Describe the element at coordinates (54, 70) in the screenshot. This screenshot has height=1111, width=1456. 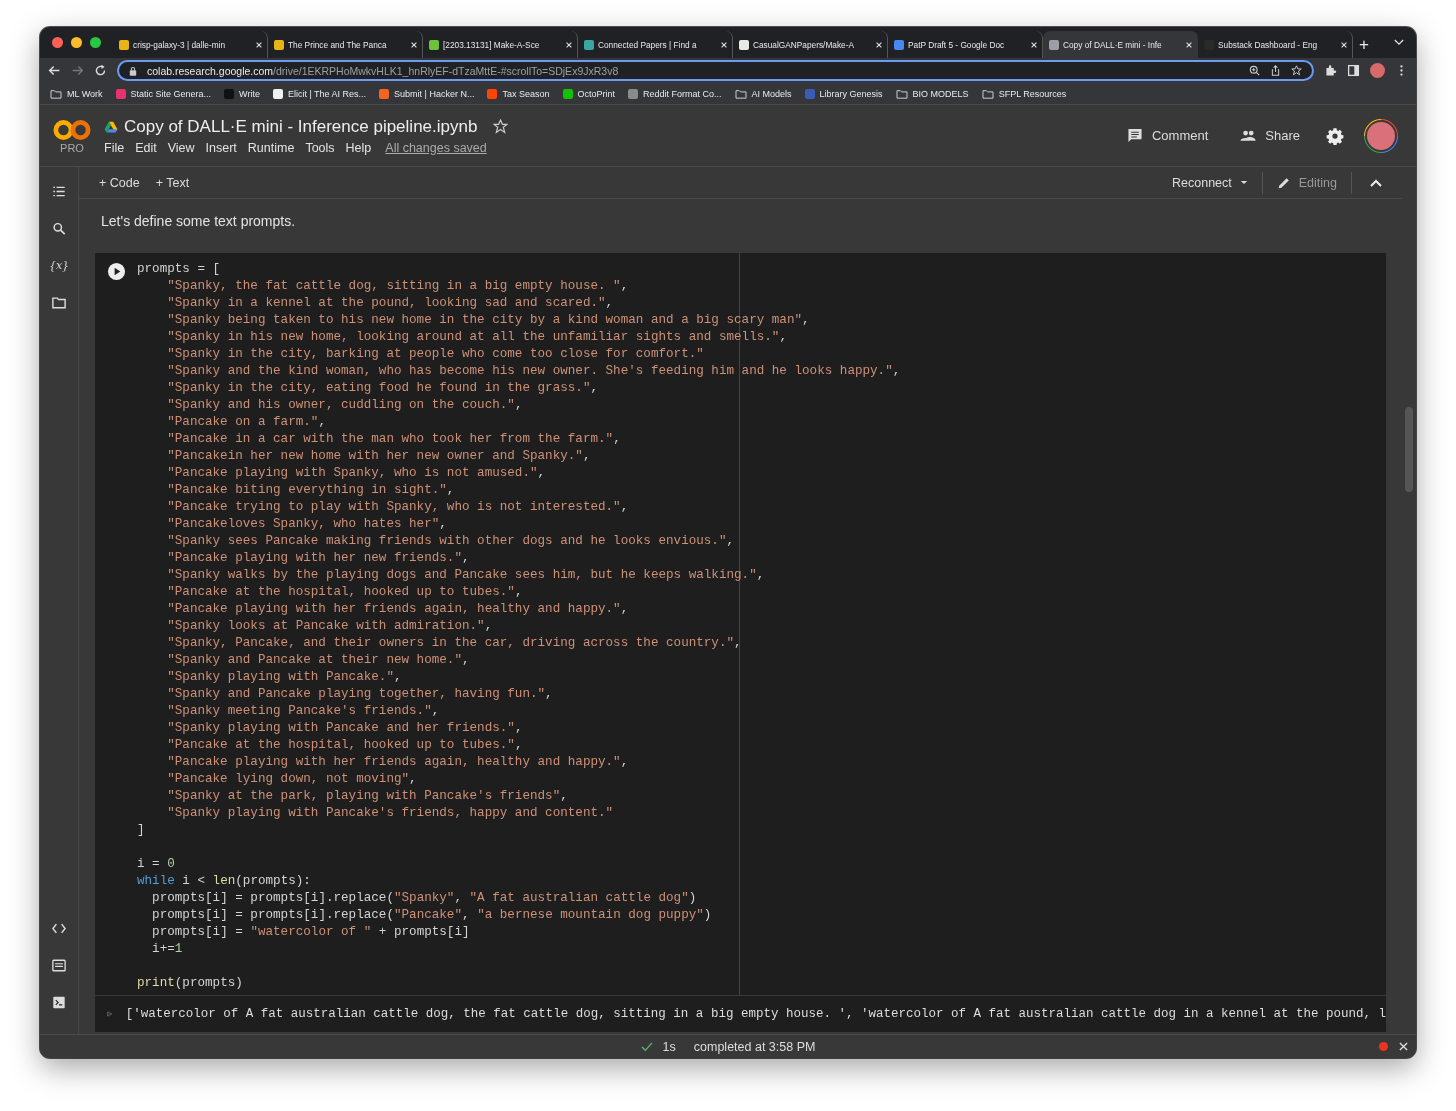
I see `back-icon` at that location.